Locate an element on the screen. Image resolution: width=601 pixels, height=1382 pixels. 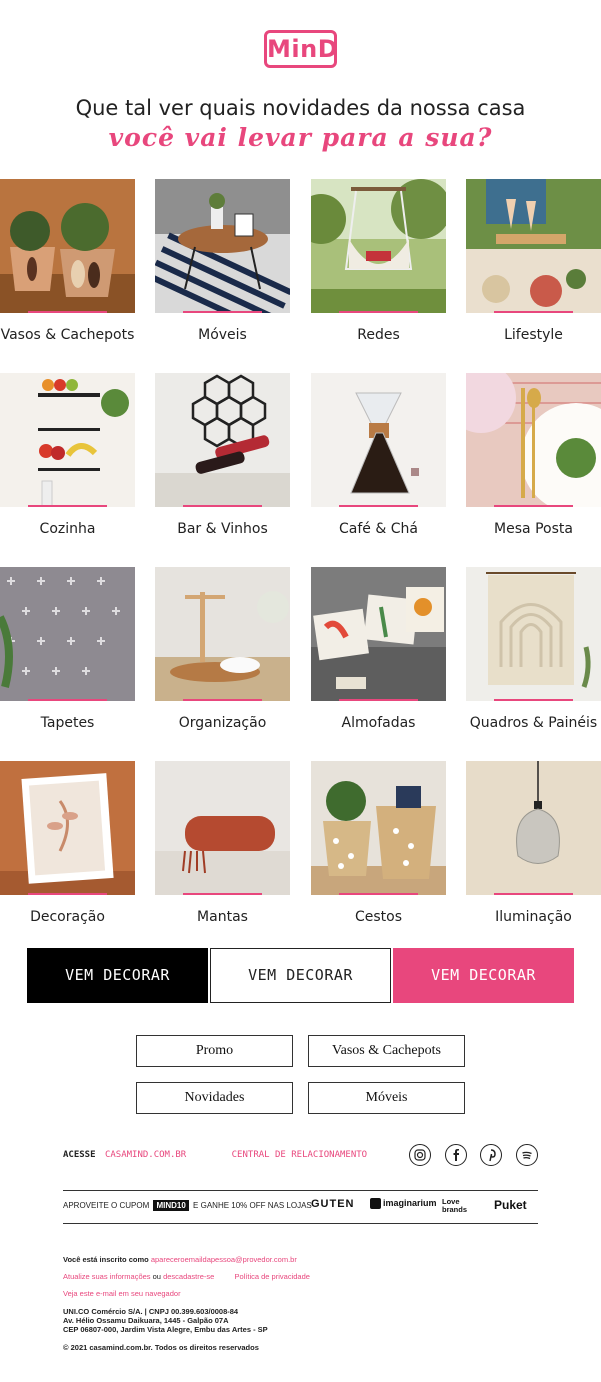
mind-logo: MinD is located at coordinates (301, 49).